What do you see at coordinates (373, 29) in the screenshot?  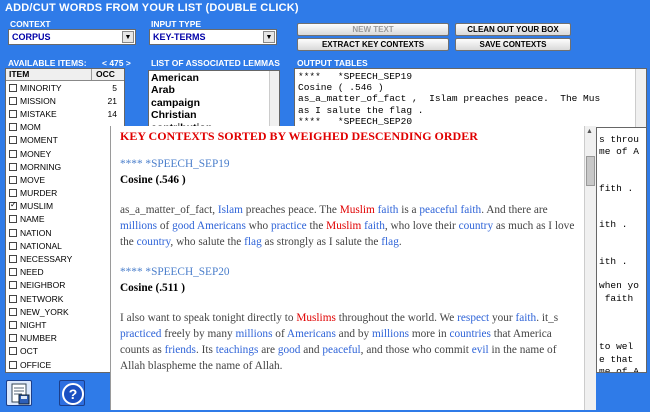 I see `new-text-button: NEW TEXT` at bounding box center [373, 29].